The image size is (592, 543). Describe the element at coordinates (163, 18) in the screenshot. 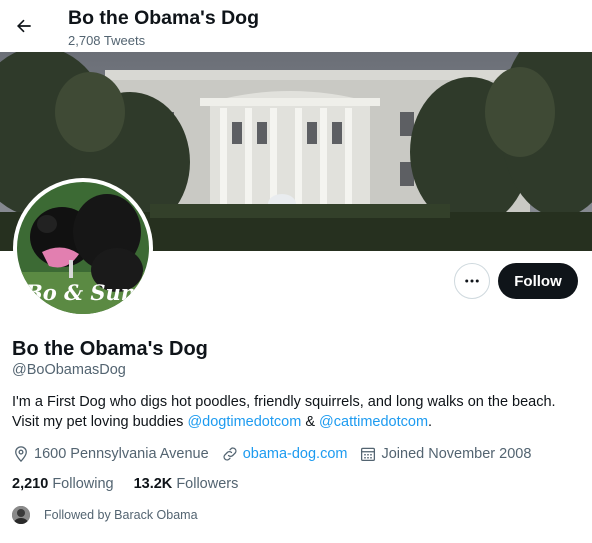

I see `page-title: Bo the Obama's Dog` at that location.